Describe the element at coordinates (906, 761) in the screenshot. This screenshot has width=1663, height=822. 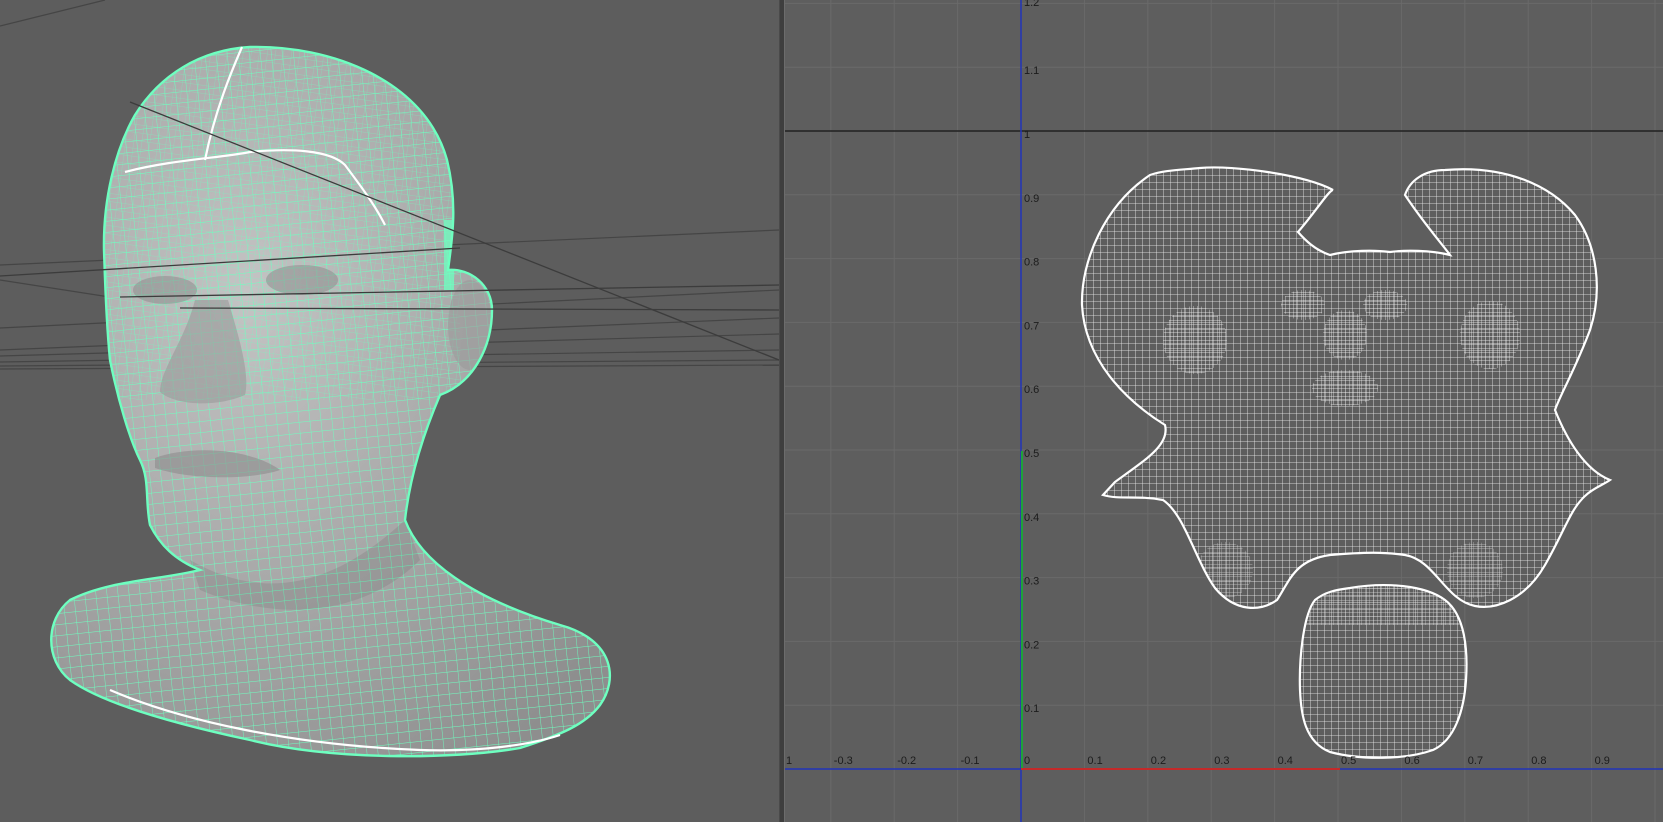
I see `u-tick-label: -0.2` at that location.